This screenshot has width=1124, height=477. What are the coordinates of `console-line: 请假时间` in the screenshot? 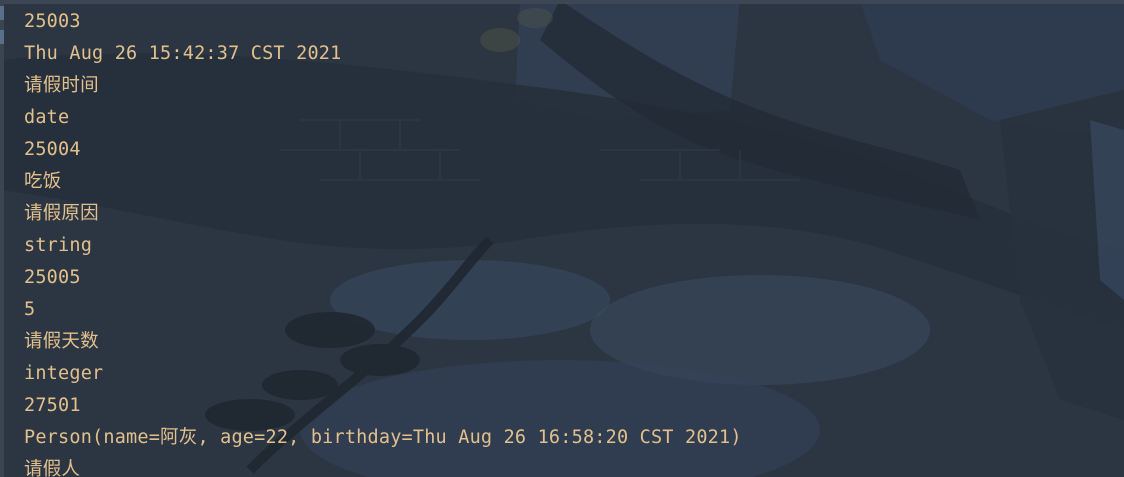 It's located at (61, 85).